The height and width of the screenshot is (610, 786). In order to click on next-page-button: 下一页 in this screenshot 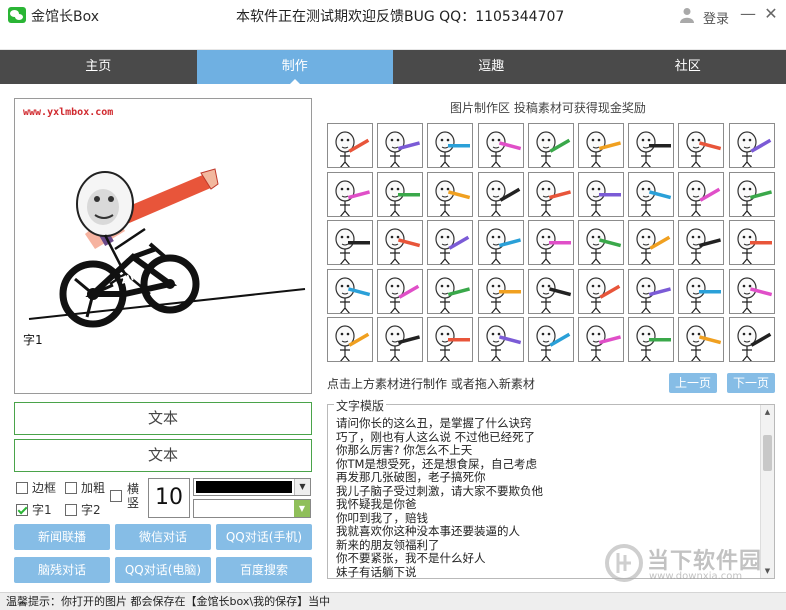, I will do `click(751, 383)`.